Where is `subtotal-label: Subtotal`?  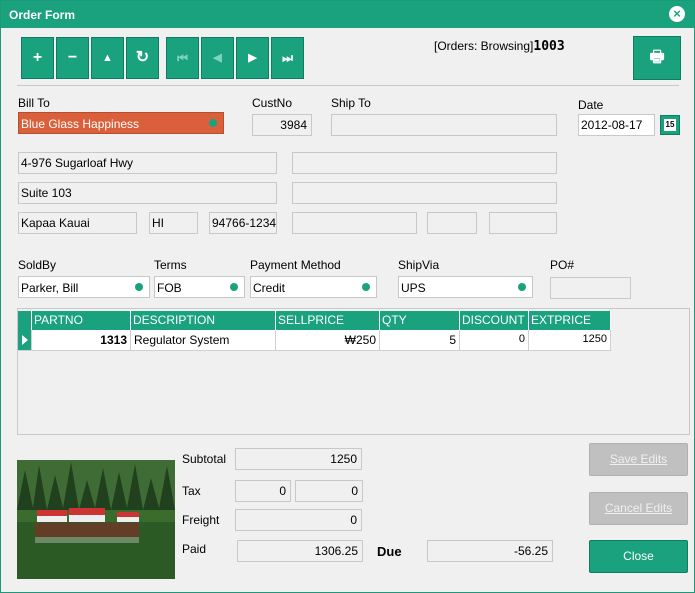
subtotal-label: Subtotal is located at coordinates (204, 459).